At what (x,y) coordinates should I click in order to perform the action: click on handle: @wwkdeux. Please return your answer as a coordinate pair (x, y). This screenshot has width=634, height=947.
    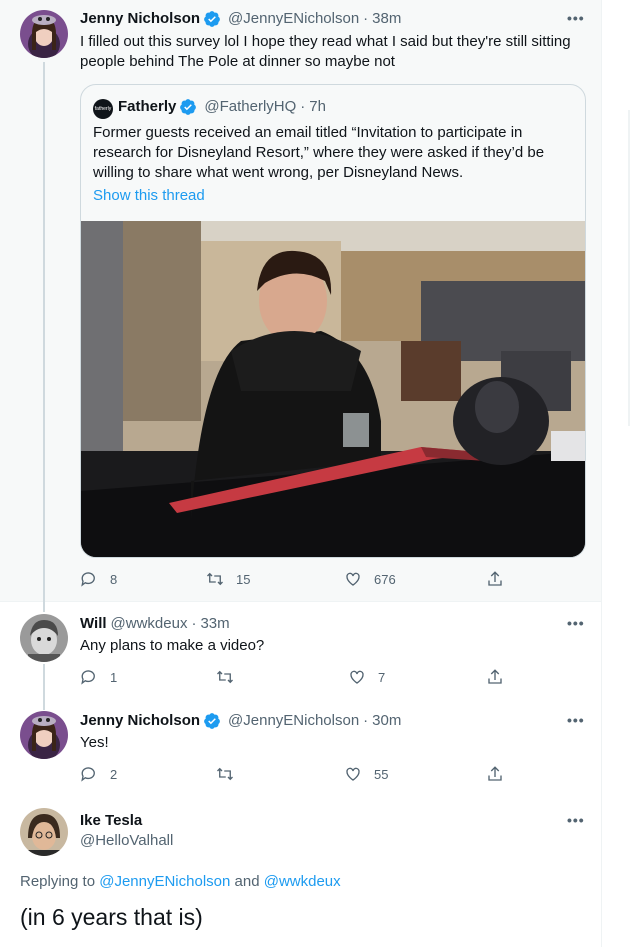
    Looking at the image, I should click on (149, 624).